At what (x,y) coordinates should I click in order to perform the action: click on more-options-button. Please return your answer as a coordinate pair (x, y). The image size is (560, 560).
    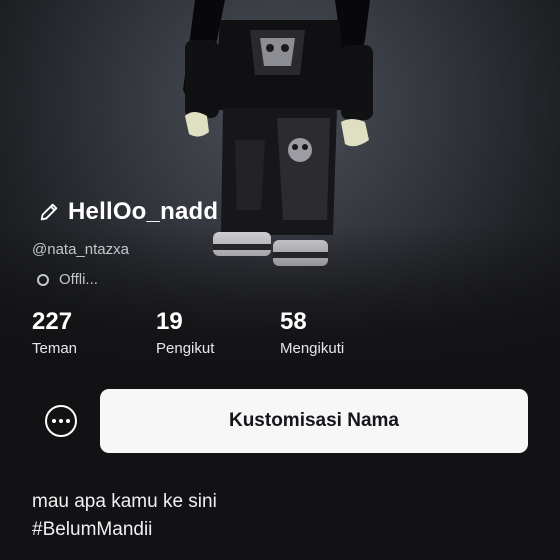
    Looking at the image, I should click on (61, 421).